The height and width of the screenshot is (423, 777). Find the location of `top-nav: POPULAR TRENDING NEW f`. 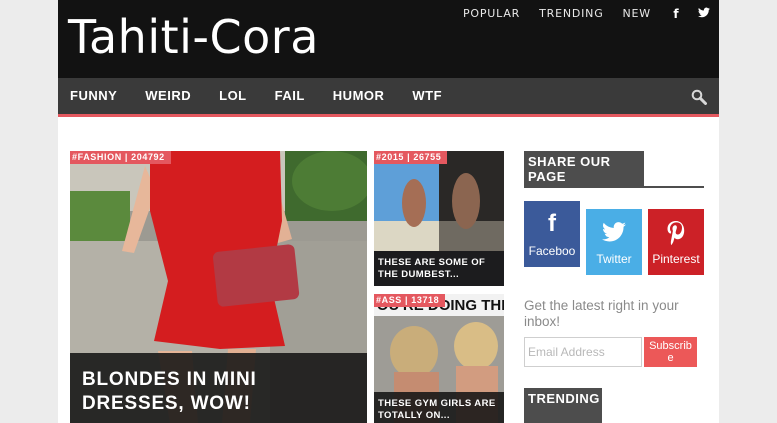

top-nav: POPULAR TRENDING NEW f is located at coordinates (587, 14).